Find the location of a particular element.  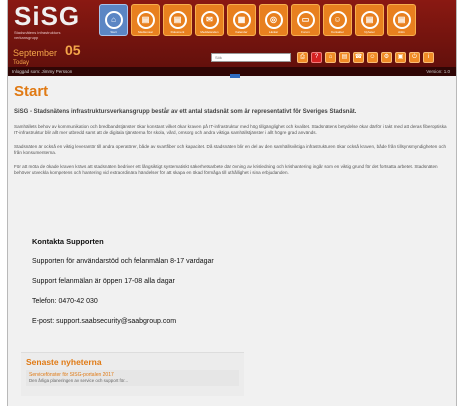

users-icon: ☺ is located at coordinates (372, 57).